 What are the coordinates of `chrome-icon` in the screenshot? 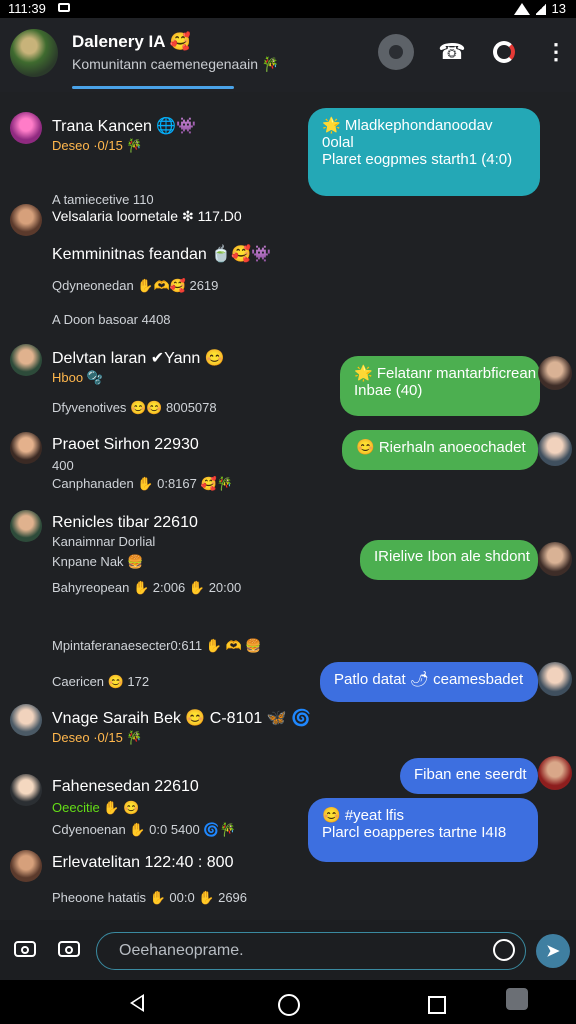 It's located at (504, 52).